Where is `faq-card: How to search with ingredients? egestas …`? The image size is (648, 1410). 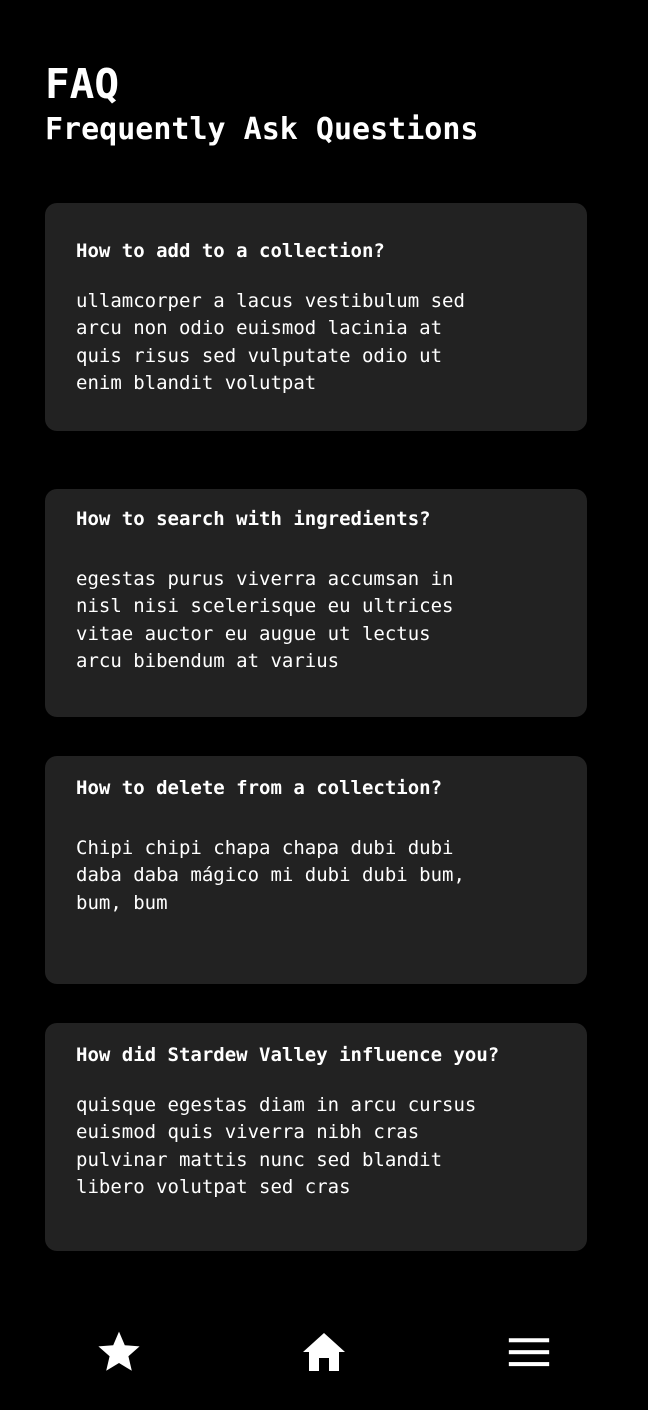
faq-card: How to search with ingredients? egestas … is located at coordinates (316, 603).